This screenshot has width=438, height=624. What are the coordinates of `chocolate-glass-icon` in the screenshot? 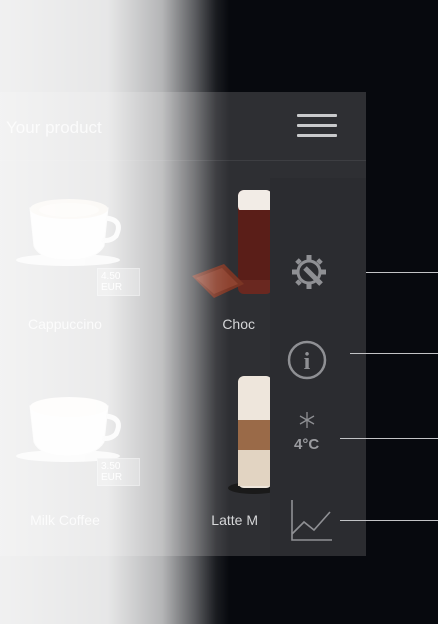 It's located at (232, 244).